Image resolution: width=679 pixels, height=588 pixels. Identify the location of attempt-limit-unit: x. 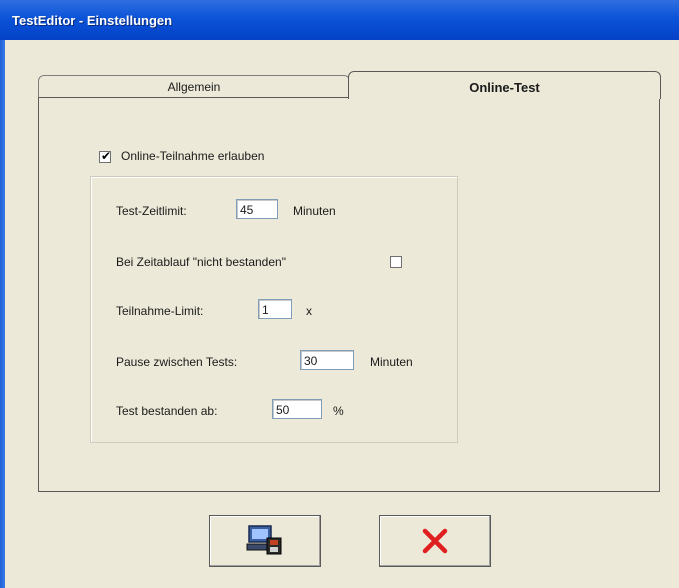
(309, 311).